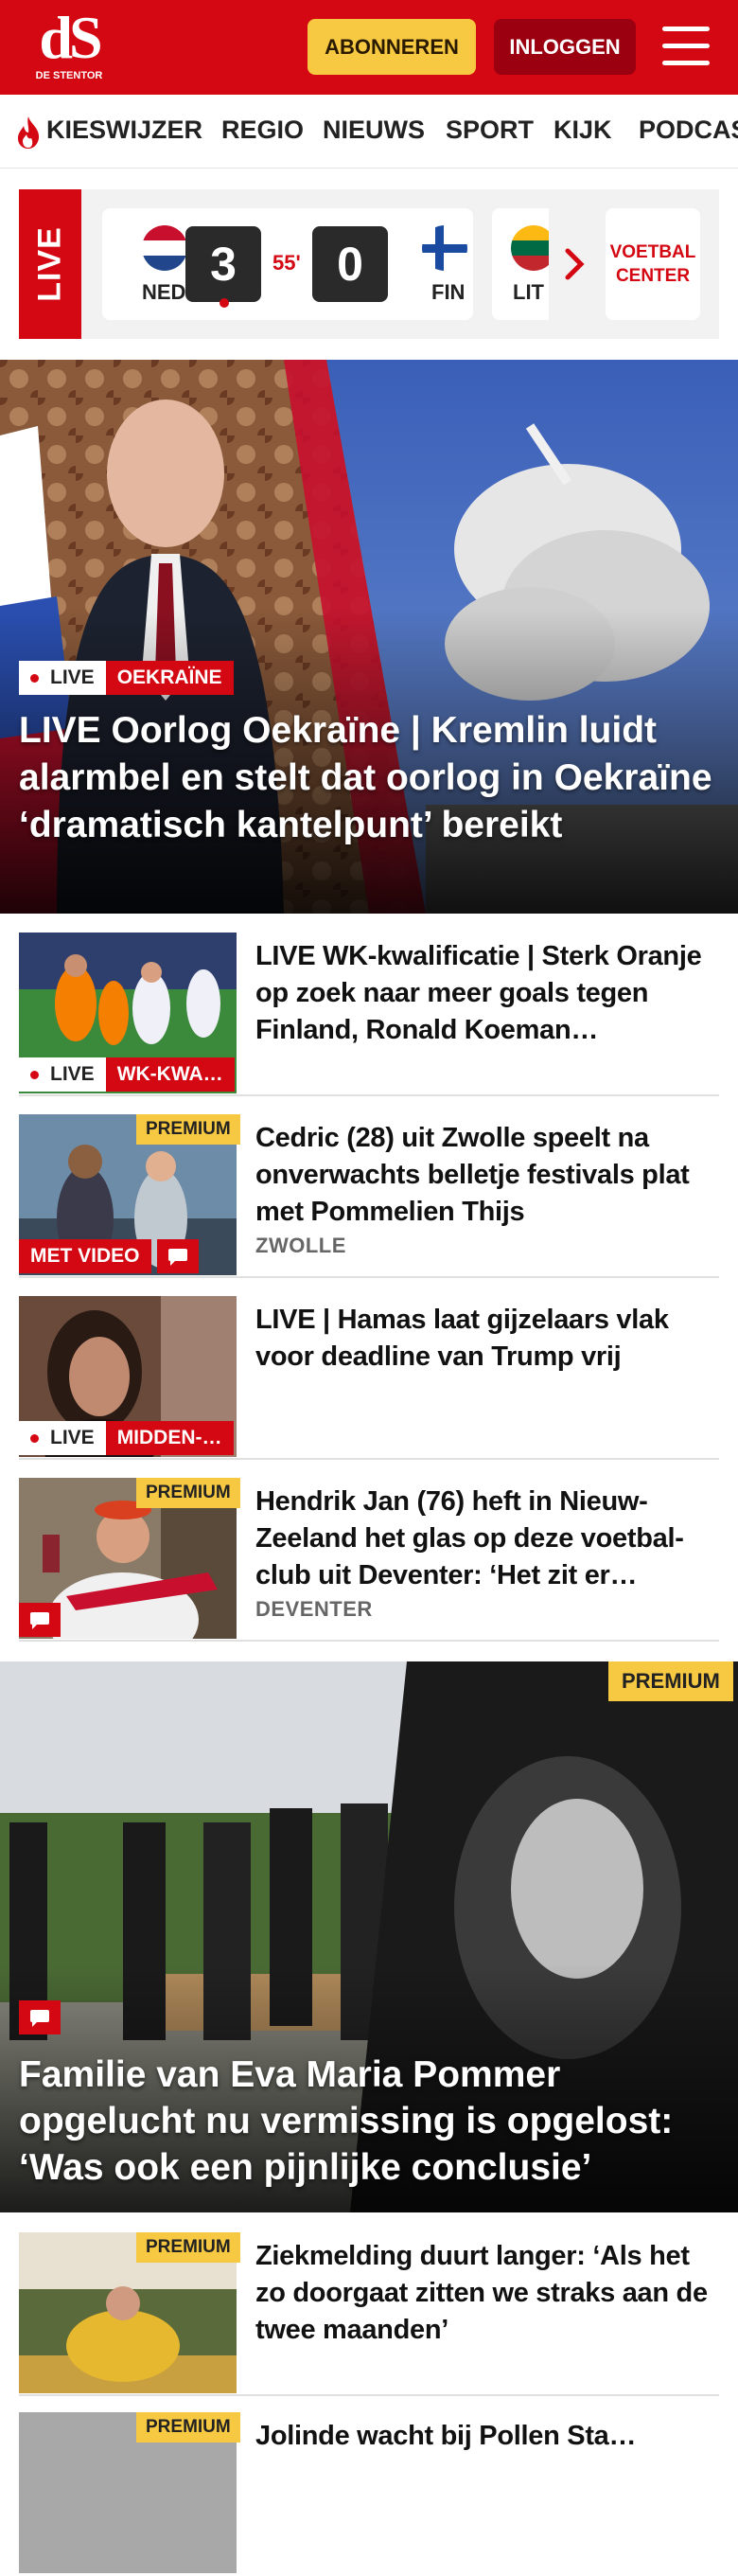 Image resolution: width=738 pixels, height=2576 pixels. What do you see at coordinates (565, 47) in the screenshot?
I see `login-button: INLOGGEN` at bounding box center [565, 47].